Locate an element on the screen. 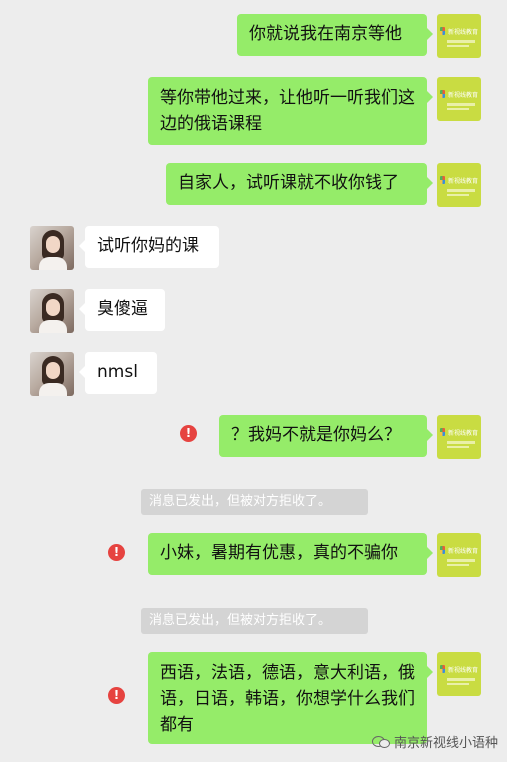  message-bubble-sent: 小妹，暑期有优惠，真的不骗你 is located at coordinates (290, 554).